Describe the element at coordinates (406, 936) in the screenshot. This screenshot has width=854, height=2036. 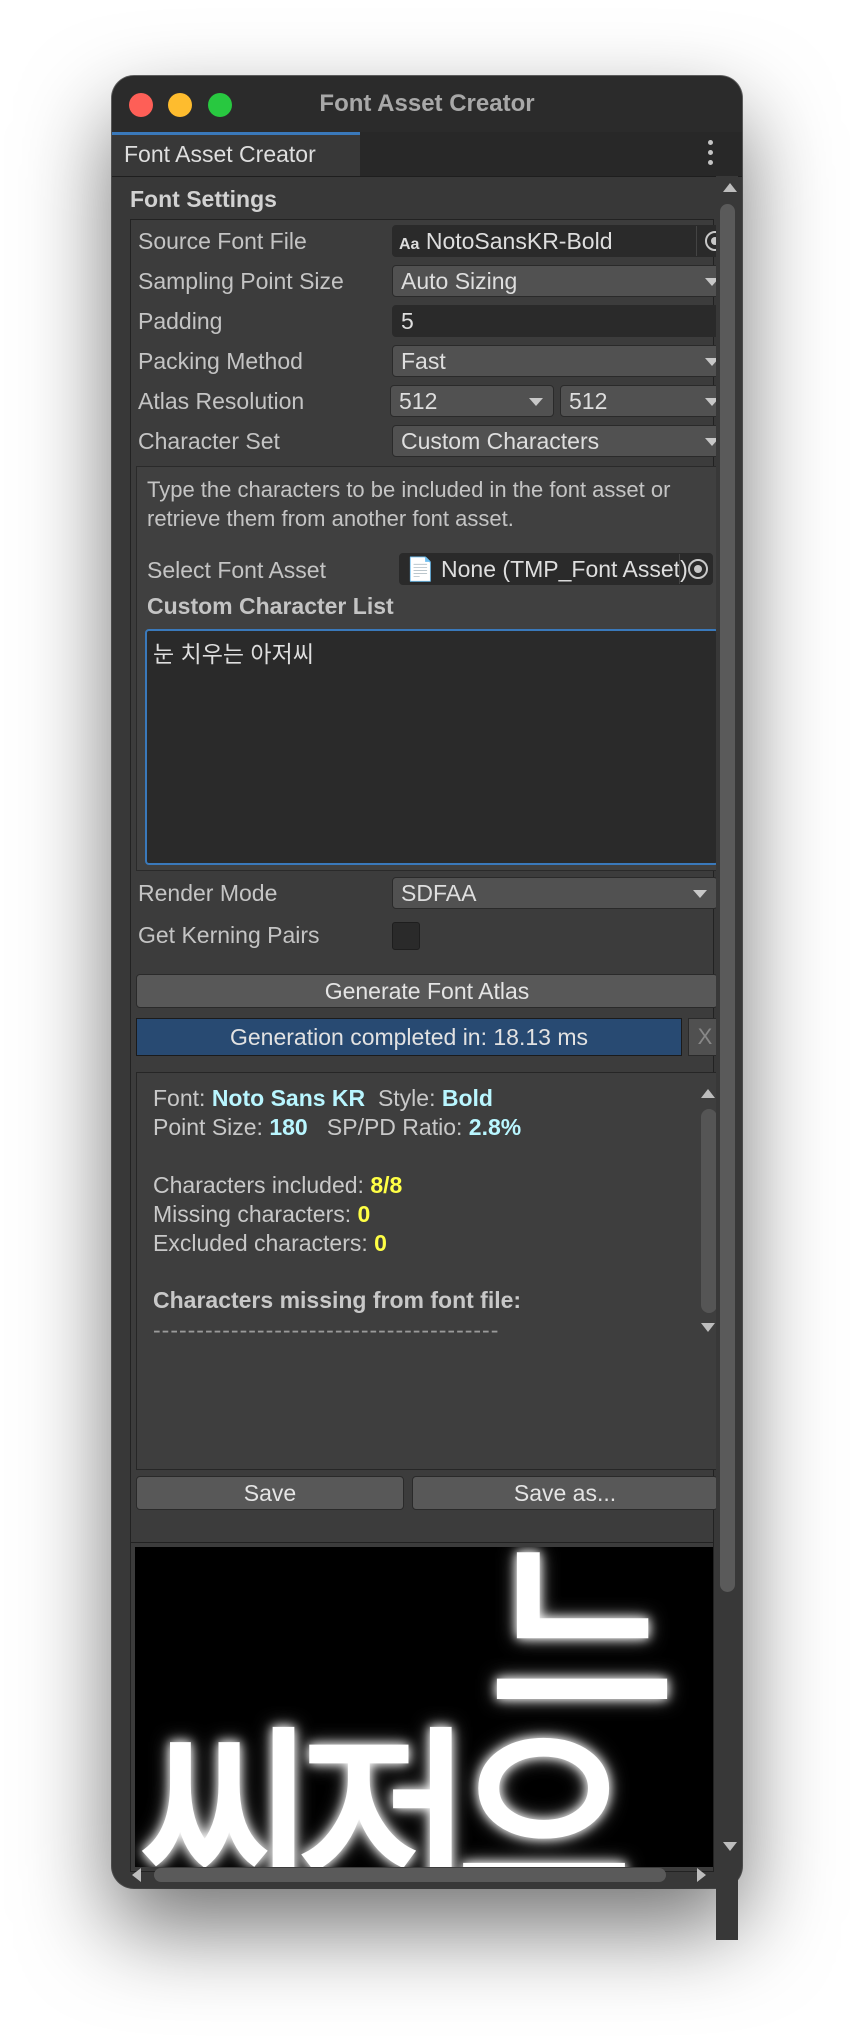
I see `kerning-checkbox` at that location.